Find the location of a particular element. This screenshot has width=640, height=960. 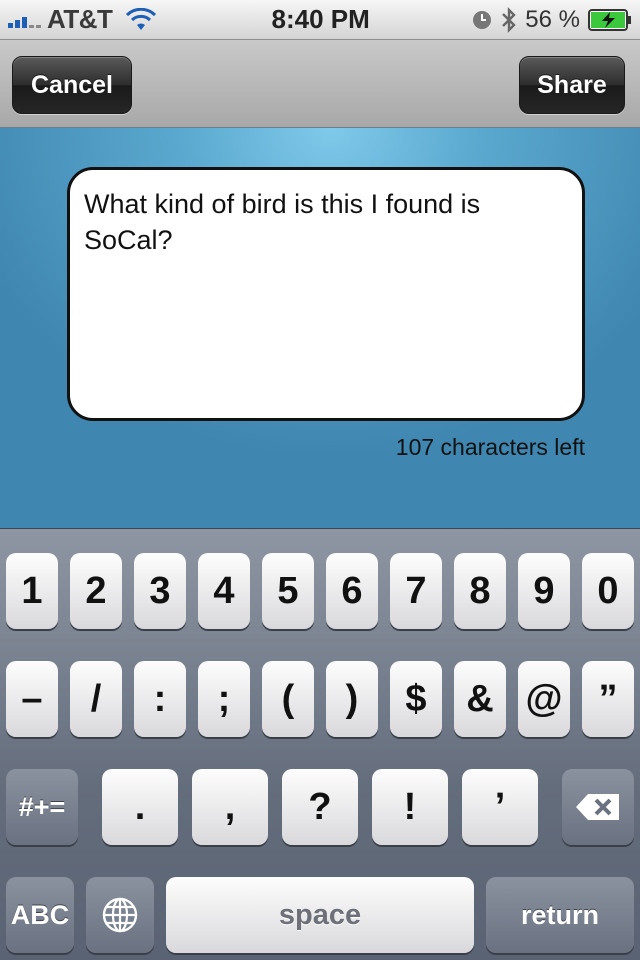

key-space: space is located at coordinates (320, 915).